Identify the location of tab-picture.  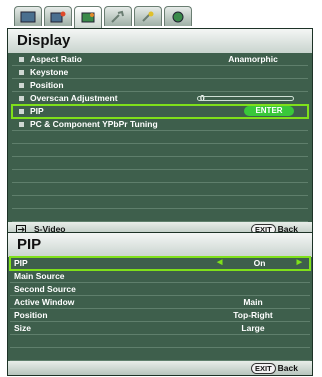
(28, 16).